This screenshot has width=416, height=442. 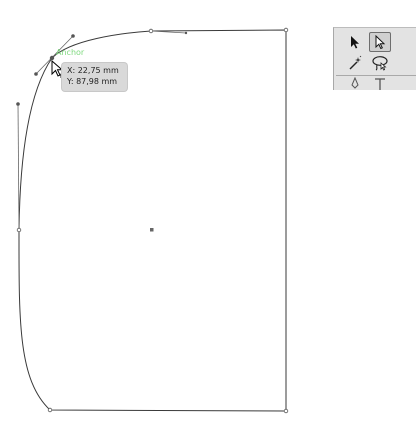 I want to click on y-coordinate-readout: Y: 87,98 mm, so click(x=92, y=81).